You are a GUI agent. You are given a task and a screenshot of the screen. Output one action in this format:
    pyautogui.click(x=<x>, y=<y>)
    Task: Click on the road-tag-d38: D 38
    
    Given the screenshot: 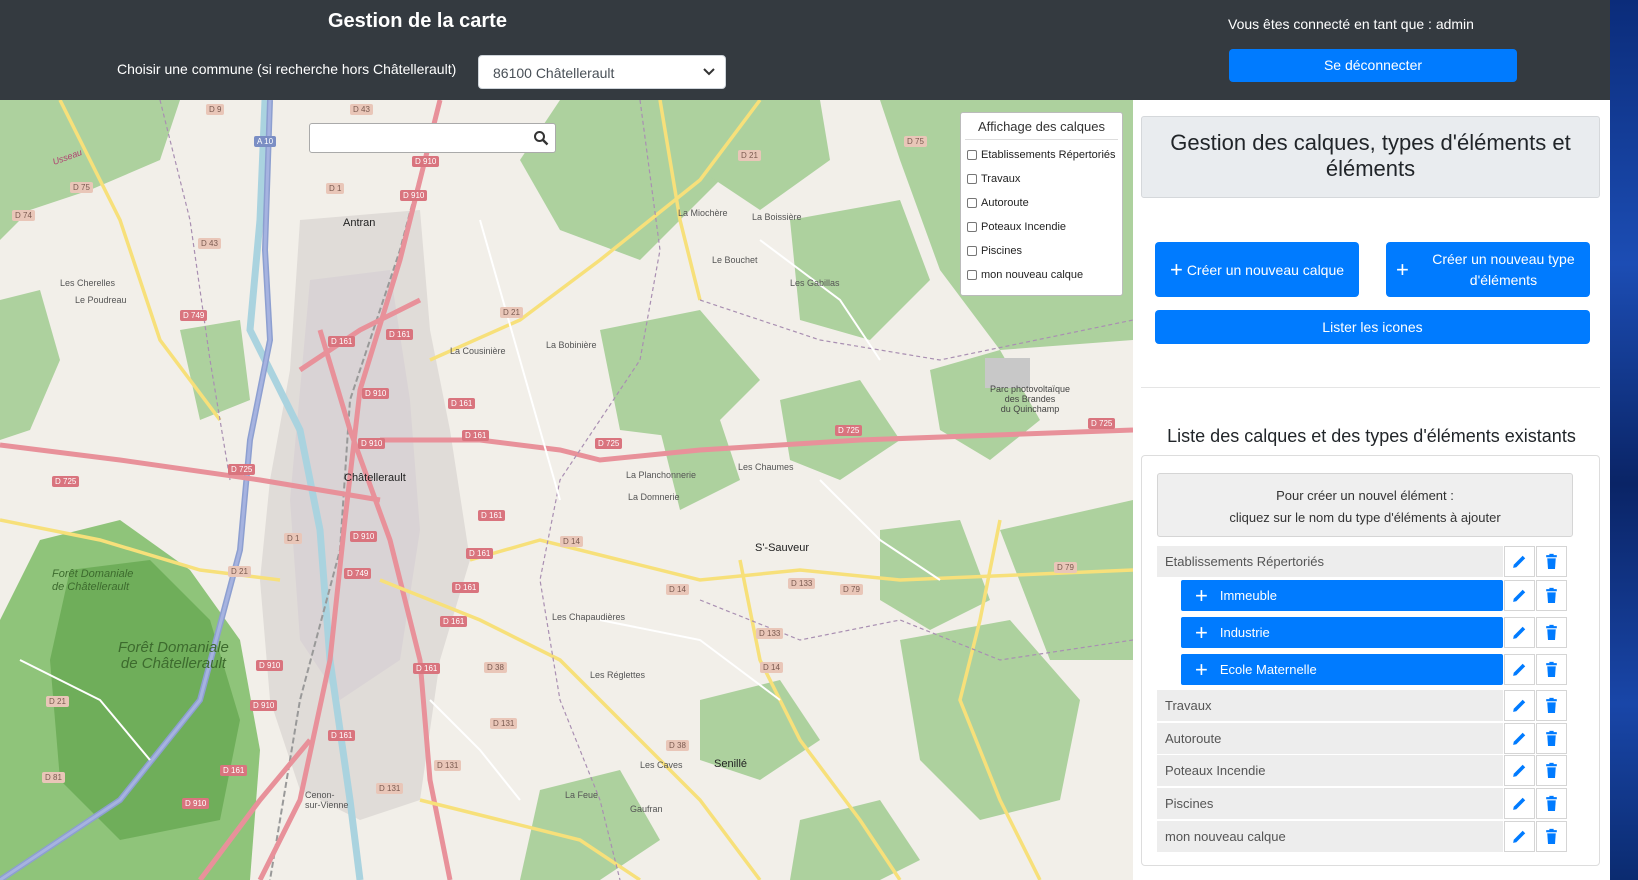 What is the action you would take?
    pyautogui.click(x=495, y=667)
    